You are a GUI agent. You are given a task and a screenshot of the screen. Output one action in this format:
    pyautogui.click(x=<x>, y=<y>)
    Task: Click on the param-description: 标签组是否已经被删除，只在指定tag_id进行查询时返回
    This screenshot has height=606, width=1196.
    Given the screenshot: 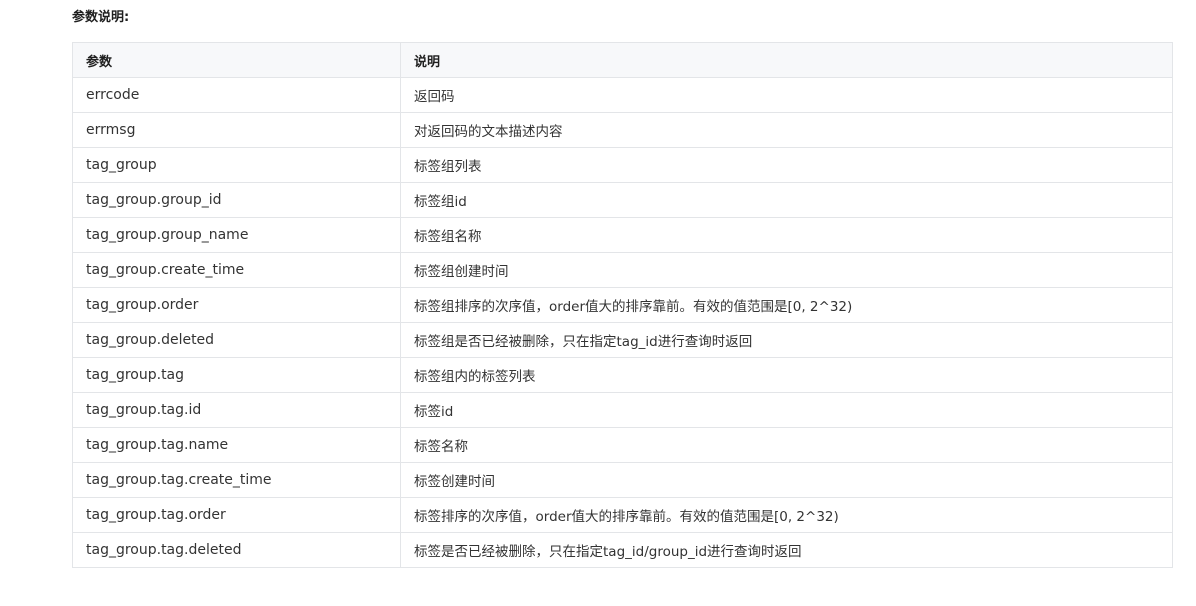 What is the action you would take?
    pyautogui.click(x=786, y=340)
    